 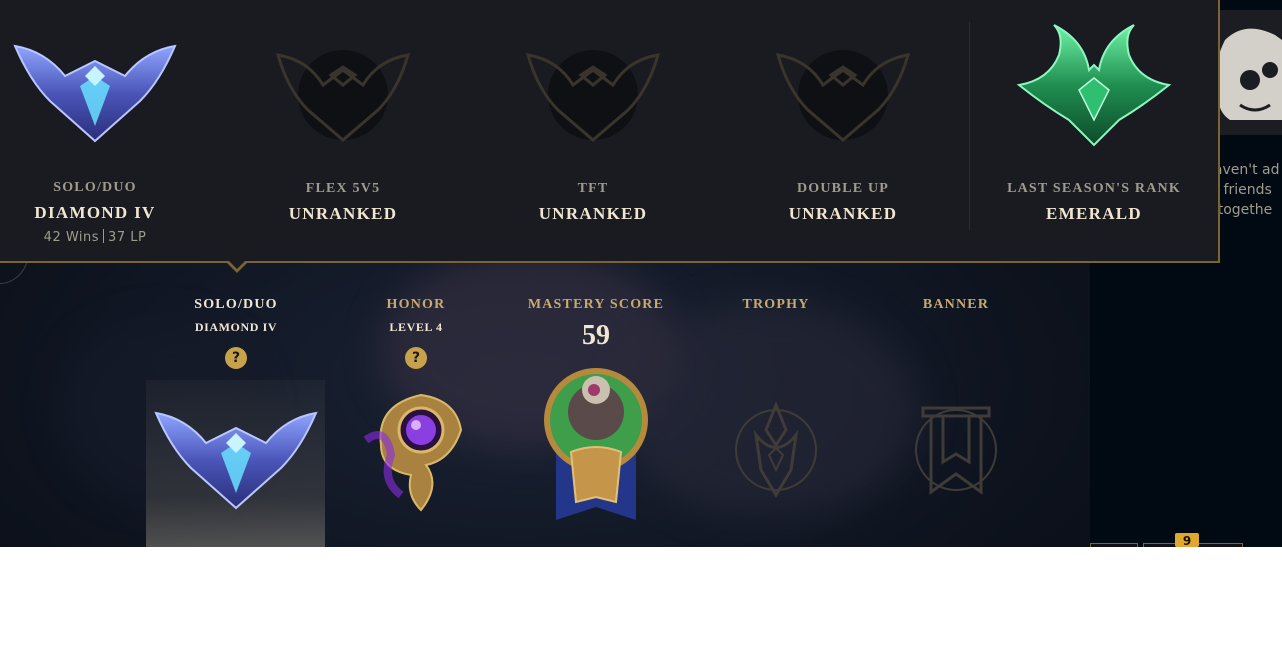 What do you see at coordinates (127, 237) in the screenshot?
I see `league-points: 37 LP` at bounding box center [127, 237].